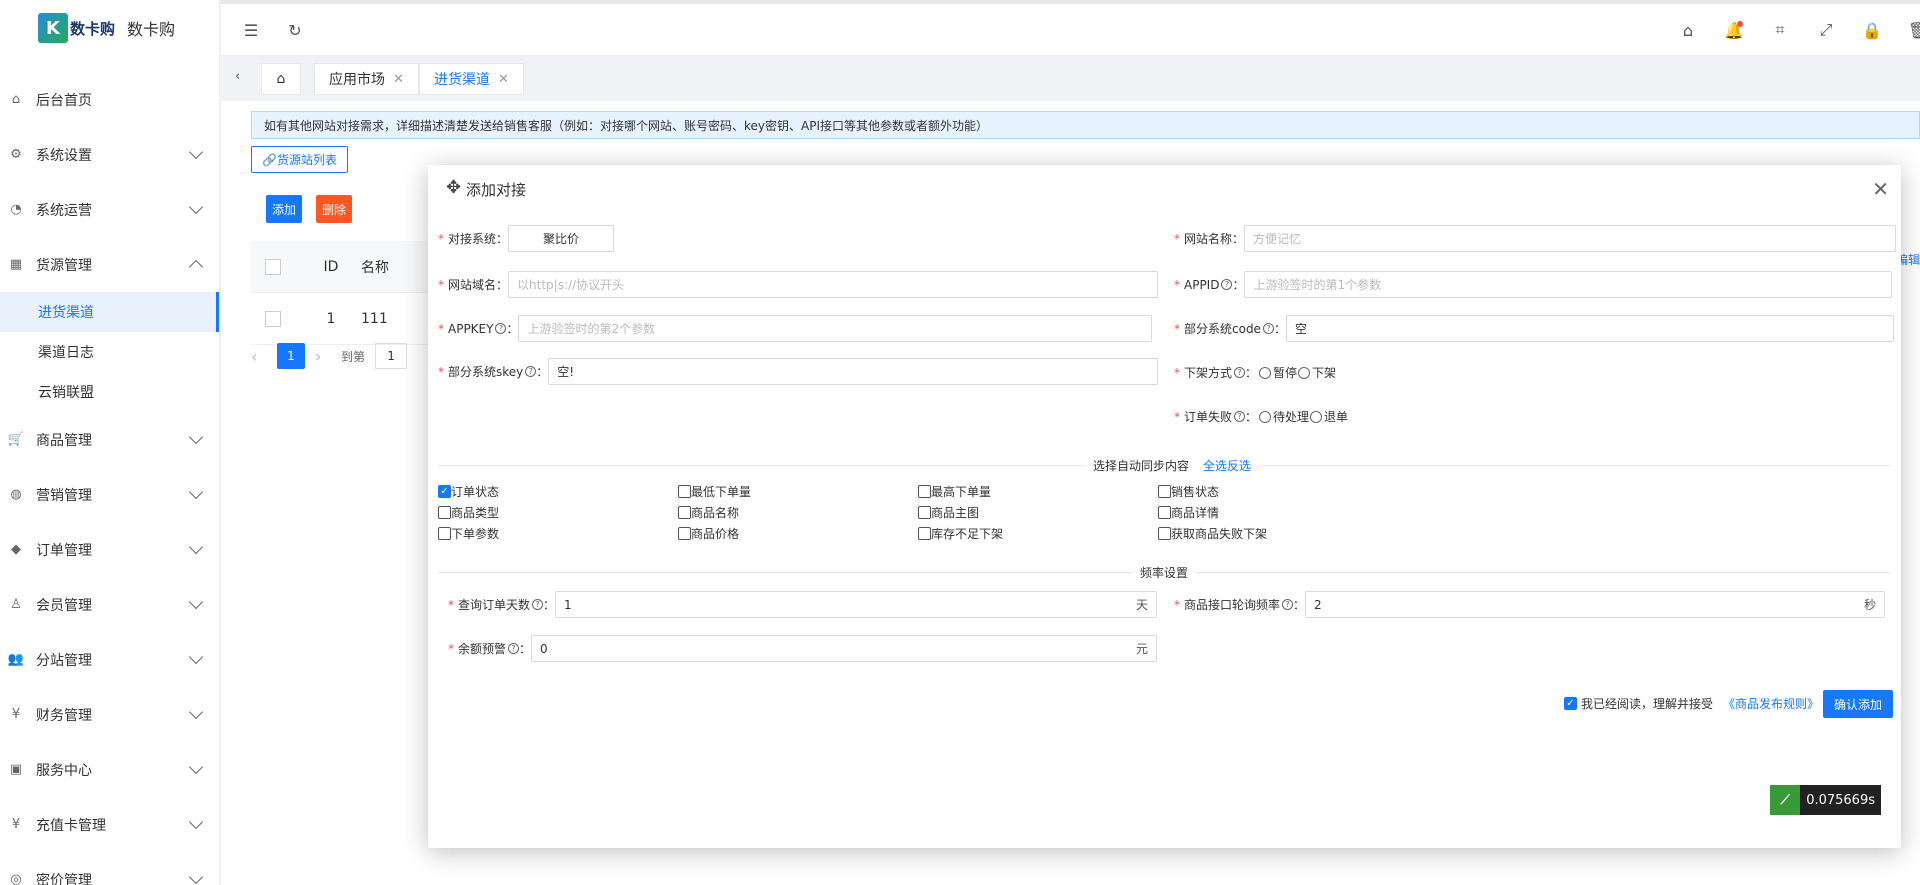  Describe the element at coordinates (856, 604) in the screenshot. I see `query-days-input: 1 天` at that location.